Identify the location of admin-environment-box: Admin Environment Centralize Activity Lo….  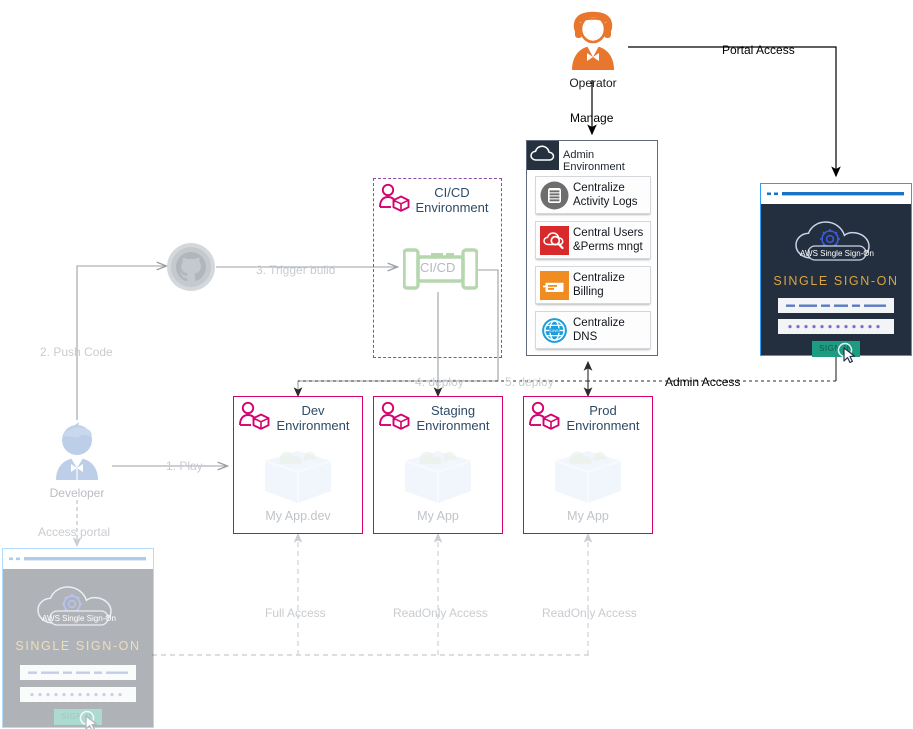
(592, 248).